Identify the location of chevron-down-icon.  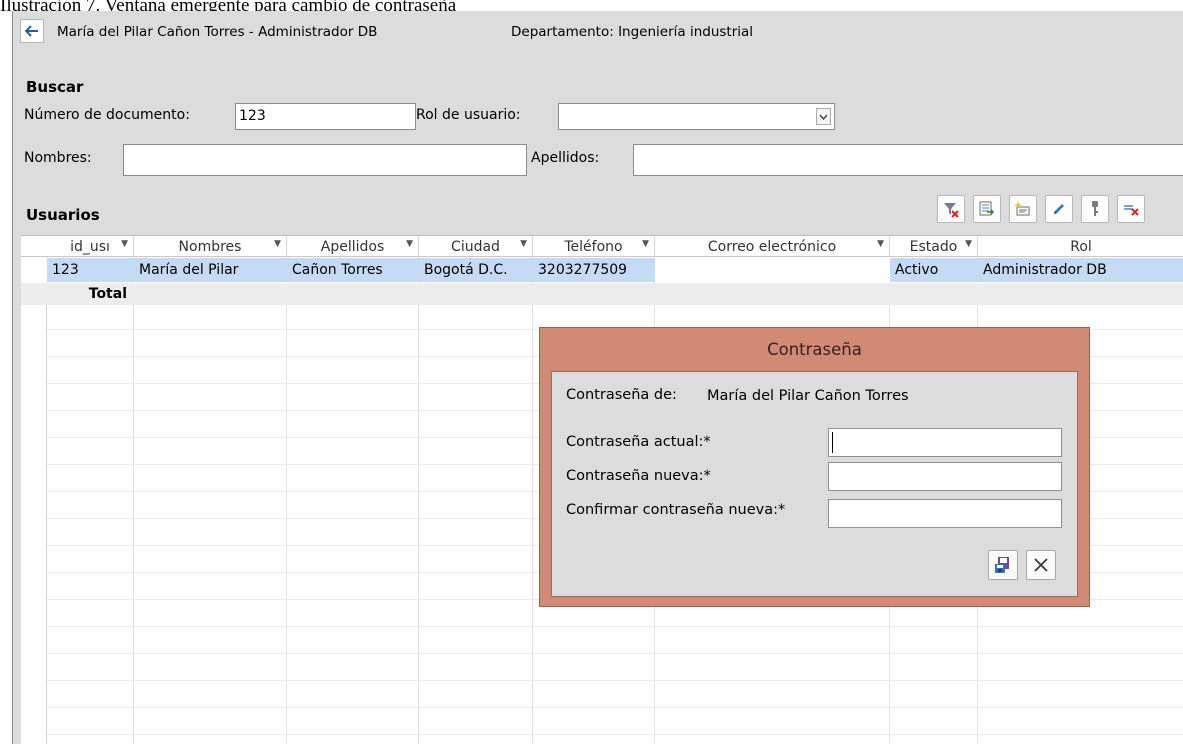
(823, 116).